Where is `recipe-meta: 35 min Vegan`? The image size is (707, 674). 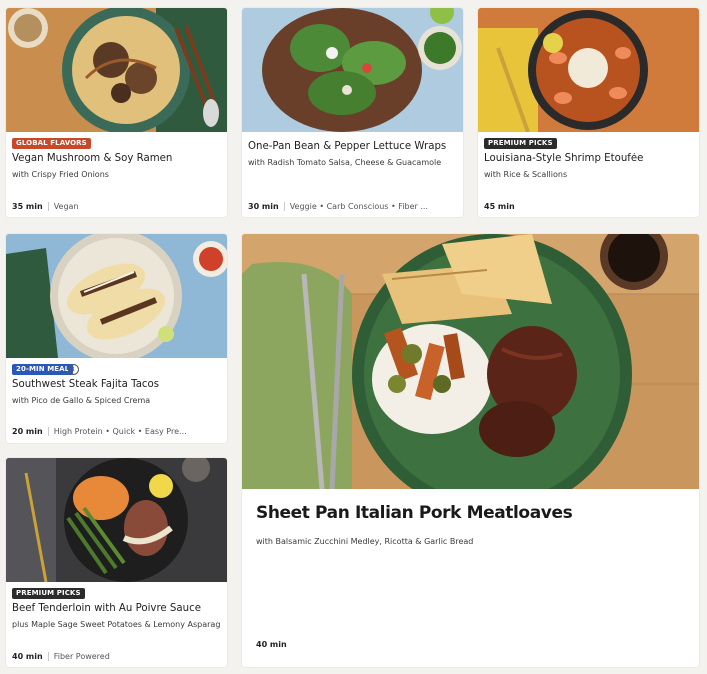 recipe-meta: 35 min Vegan is located at coordinates (116, 206).